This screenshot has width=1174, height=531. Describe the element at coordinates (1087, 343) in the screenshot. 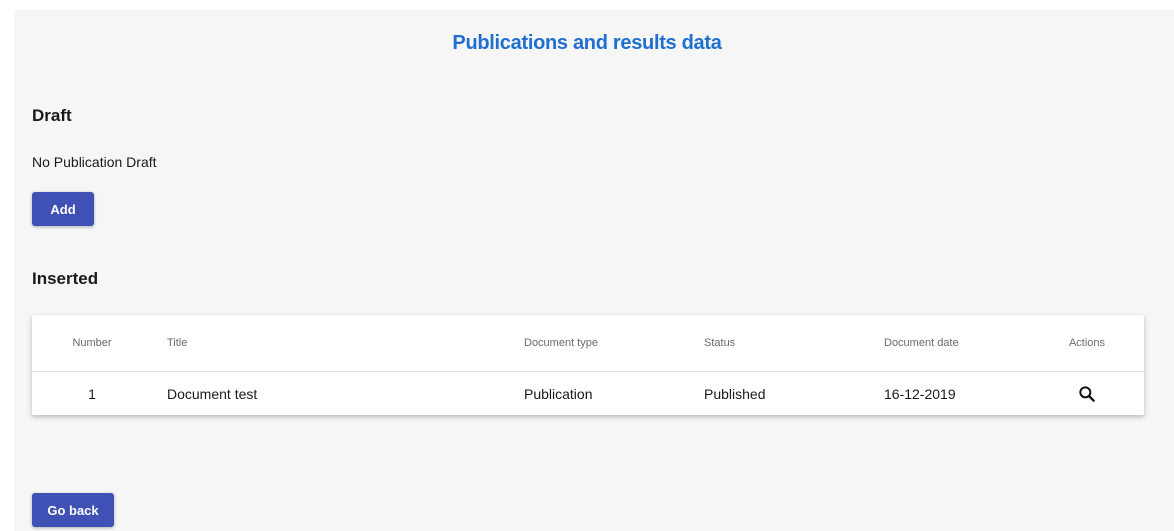

I see `column-header-actions: Actions` at that location.